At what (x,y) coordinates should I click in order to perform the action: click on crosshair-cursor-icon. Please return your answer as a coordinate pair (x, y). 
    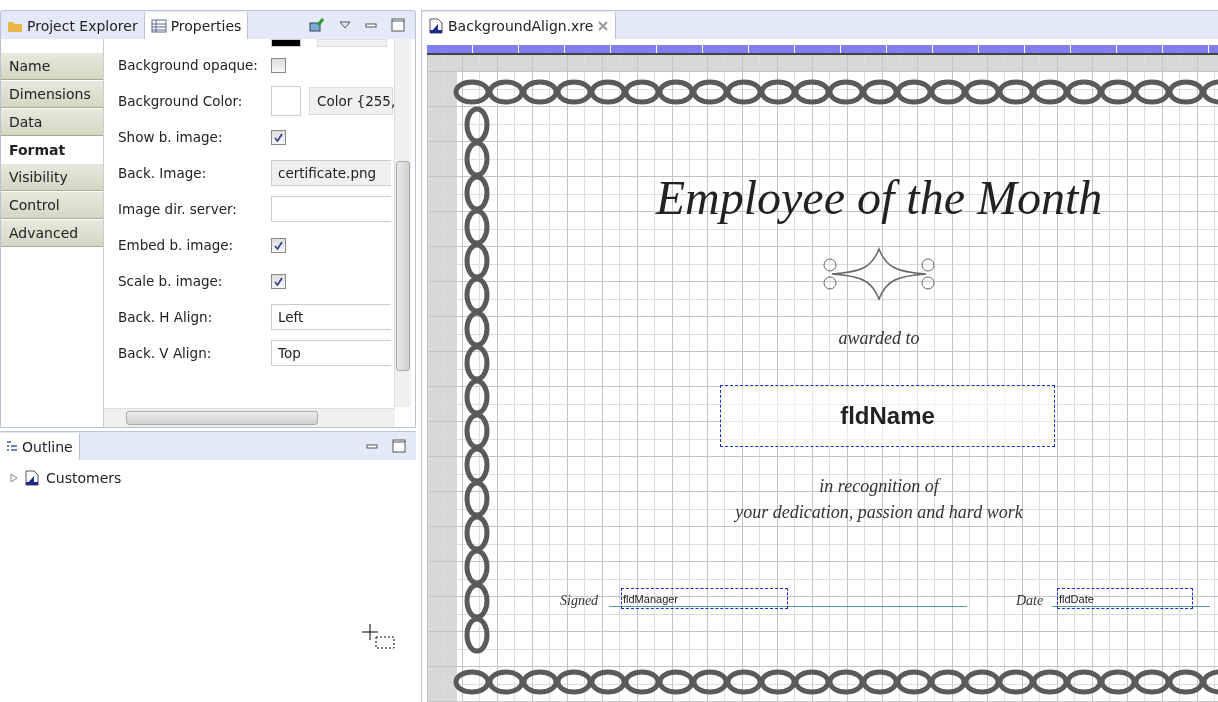
    Looking at the image, I should click on (379, 637).